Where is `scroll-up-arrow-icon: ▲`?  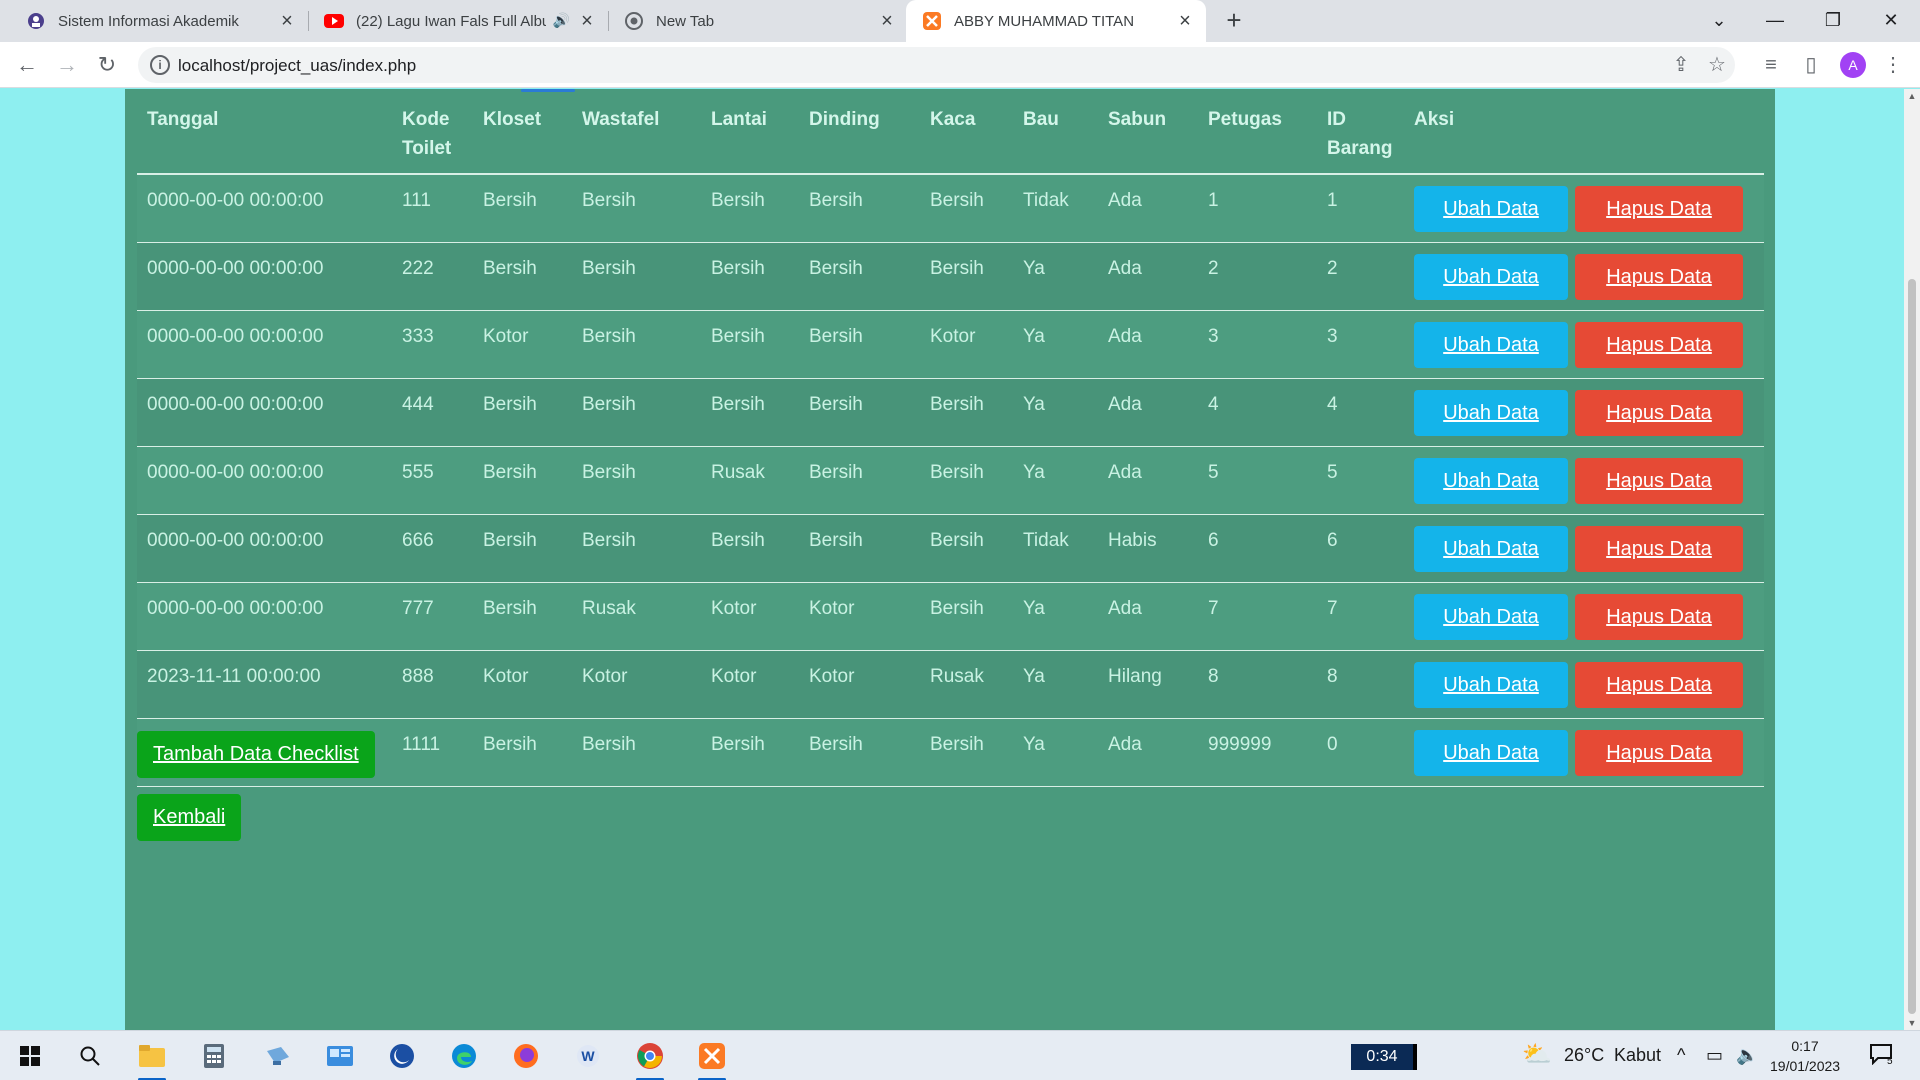
scroll-up-arrow-icon: ▲ is located at coordinates (1912, 96).